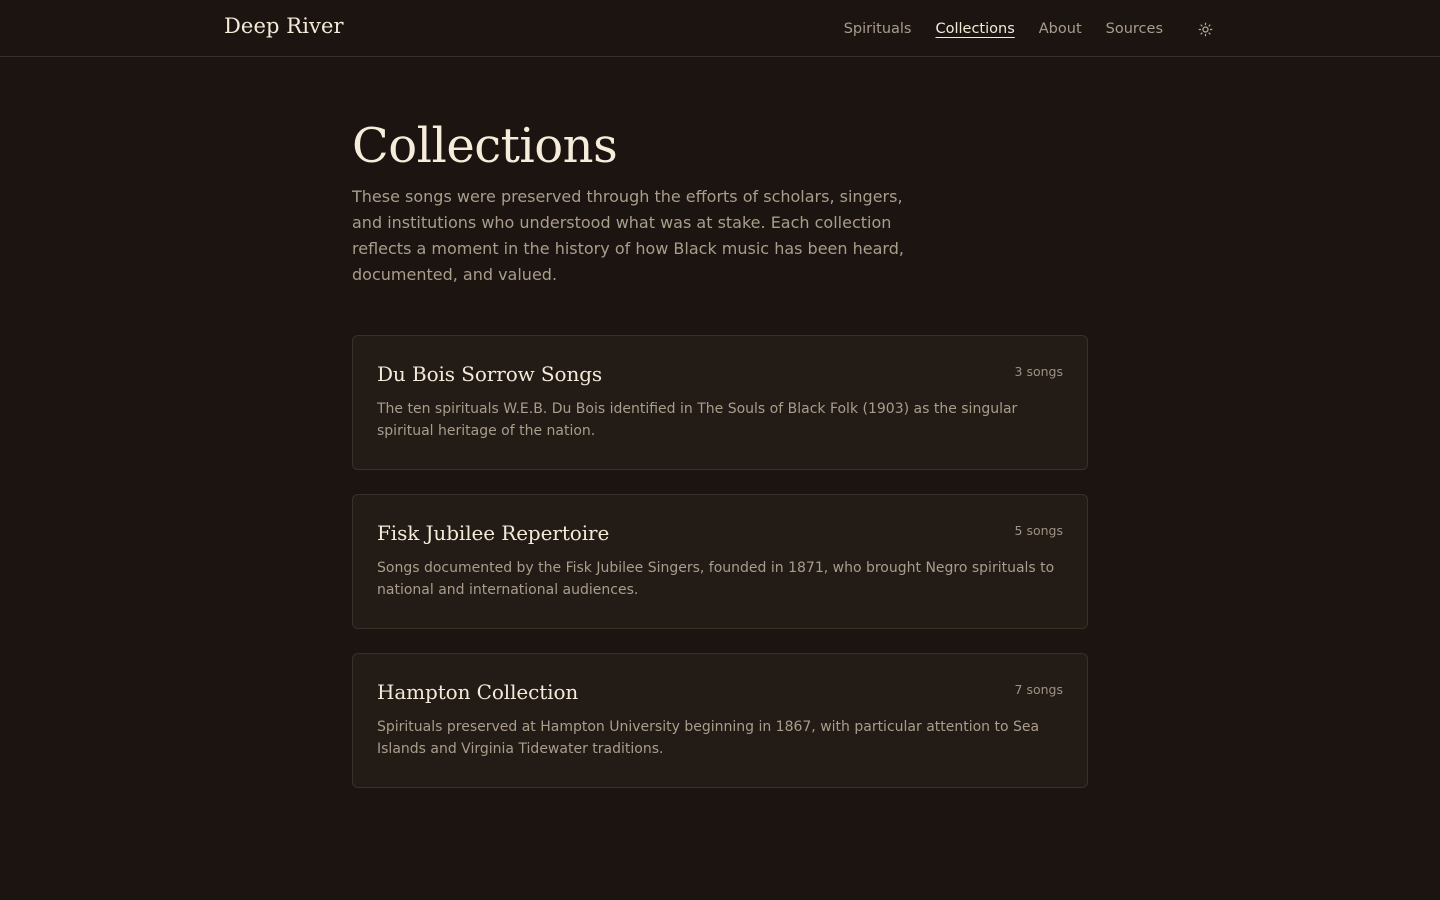  Describe the element at coordinates (478, 692) in the screenshot. I see `collection-title: Hampton Collection` at that location.